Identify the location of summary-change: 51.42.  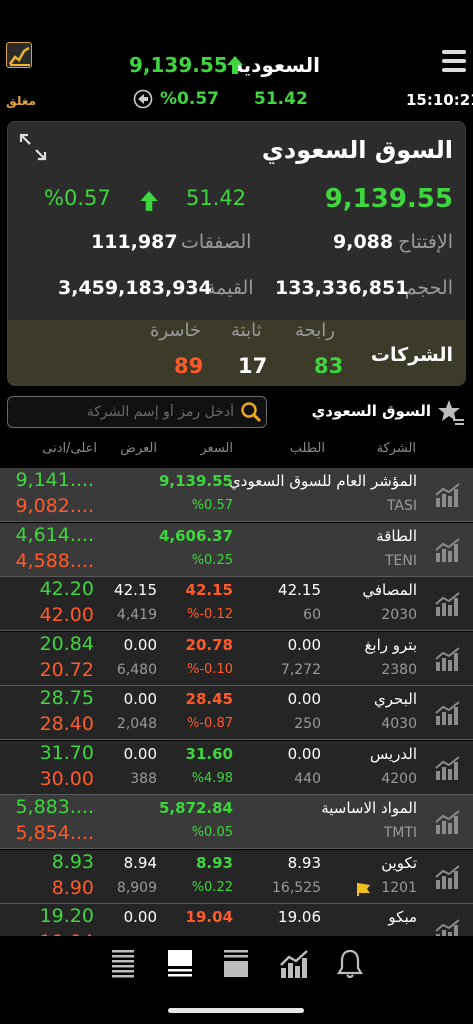
(216, 198).